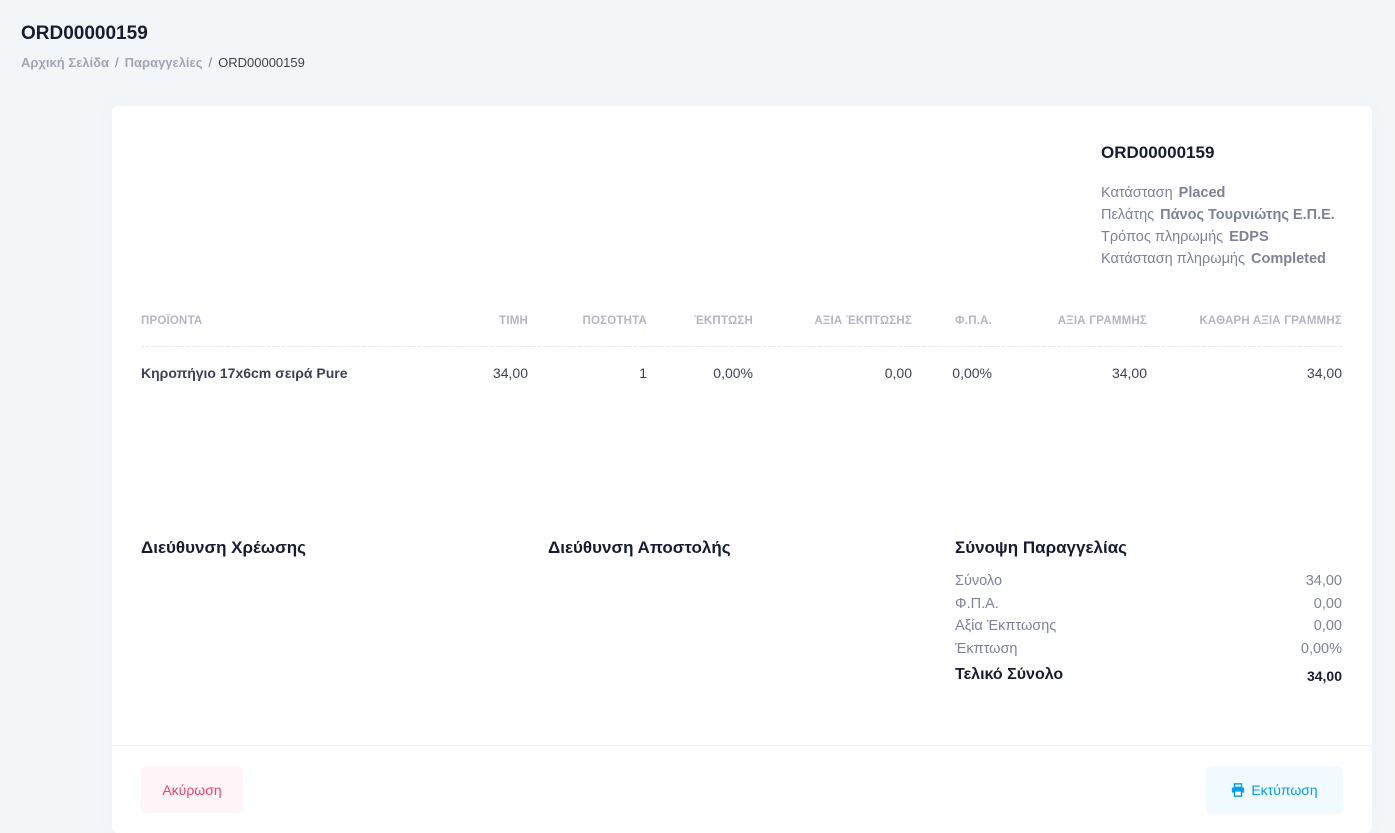  What do you see at coordinates (1148, 649) in the screenshot?
I see `summary-row-discount: Έκπτωση 0,00%` at bounding box center [1148, 649].